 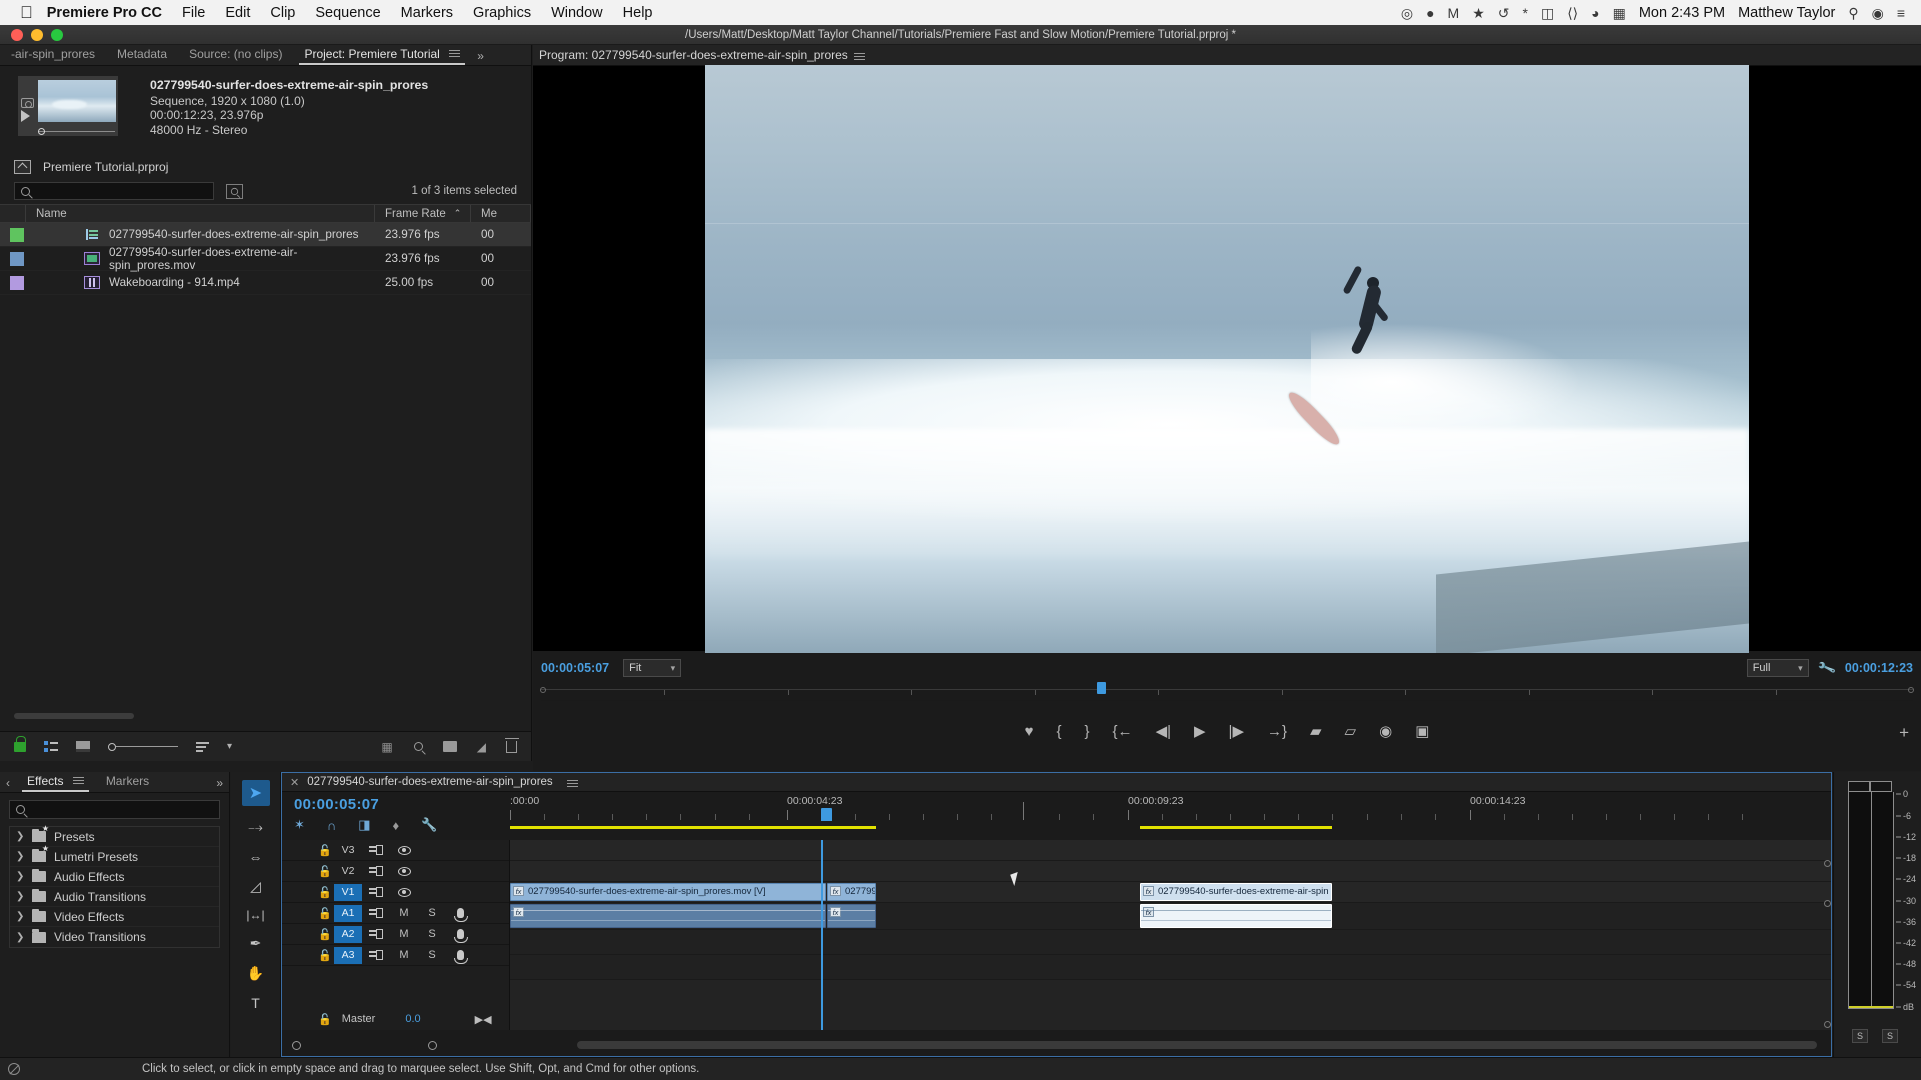 What do you see at coordinates (296, 1045) in the screenshot?
I see `timeline-zoom-out-icon` at bounding box center [296, 1045].